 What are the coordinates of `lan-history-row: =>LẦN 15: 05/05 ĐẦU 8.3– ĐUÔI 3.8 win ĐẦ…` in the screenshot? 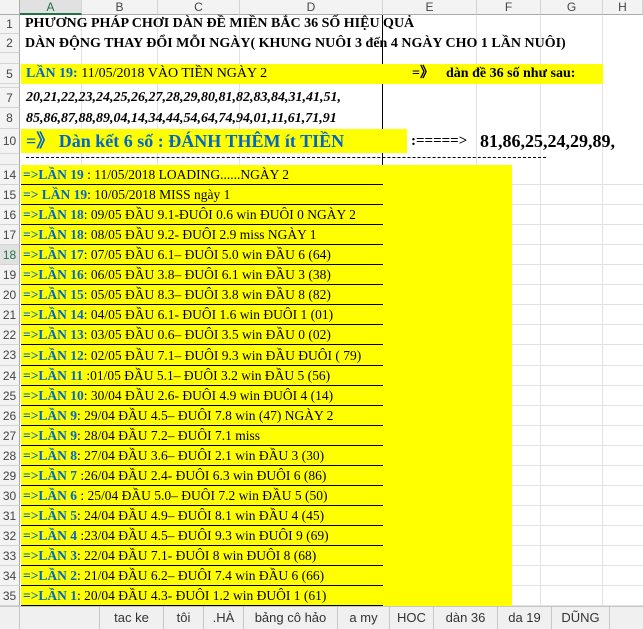 It's located at (202, 295).